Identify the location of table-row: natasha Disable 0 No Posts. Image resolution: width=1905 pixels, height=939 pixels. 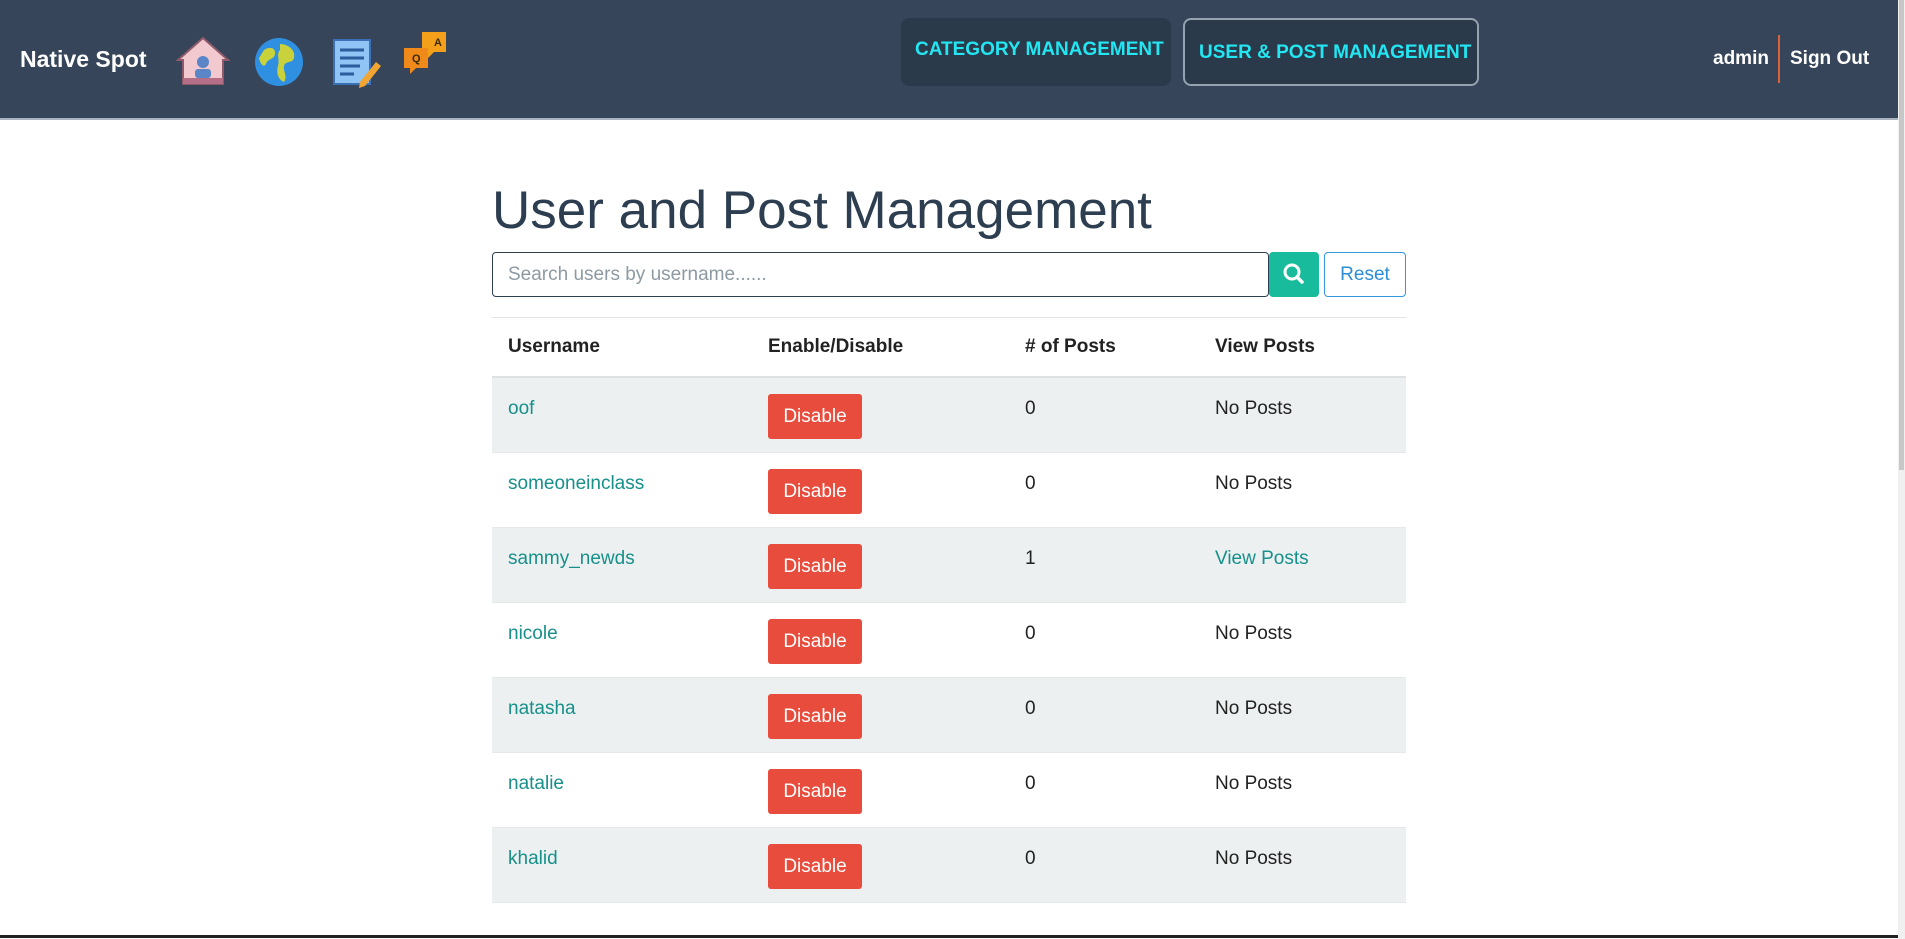
(949, 715).